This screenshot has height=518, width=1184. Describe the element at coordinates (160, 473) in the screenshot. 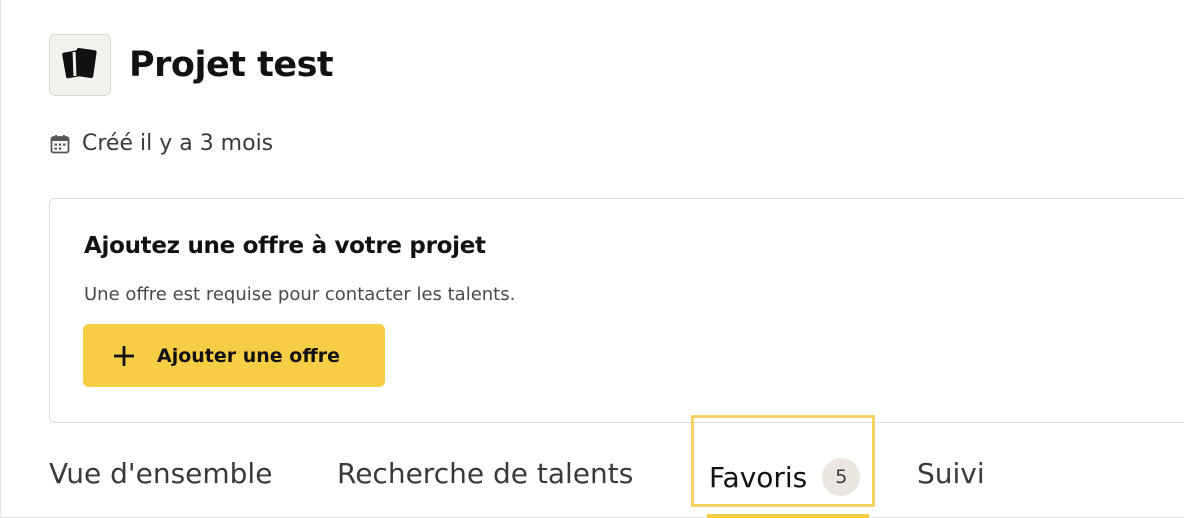

I see `tab-overview: Vue d'ensemble` at that location.